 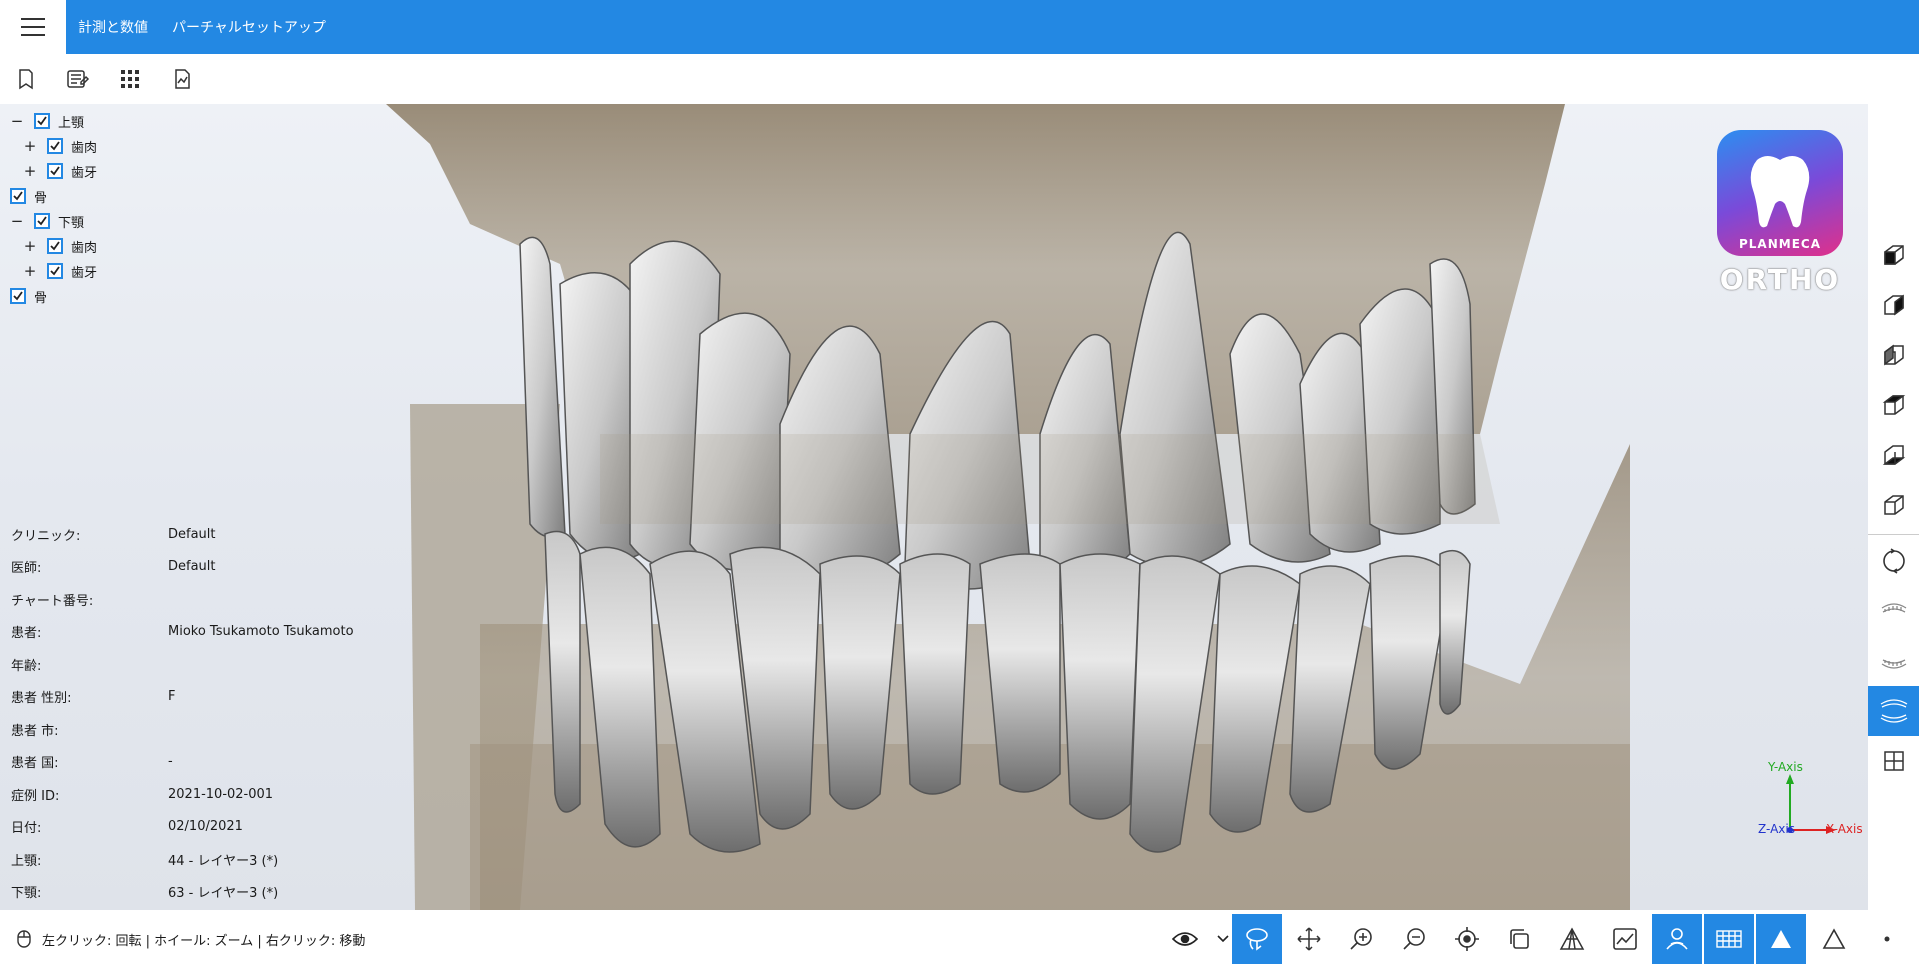 I want to click on info-key: 患者 性別:, so click(x=41, y=698).